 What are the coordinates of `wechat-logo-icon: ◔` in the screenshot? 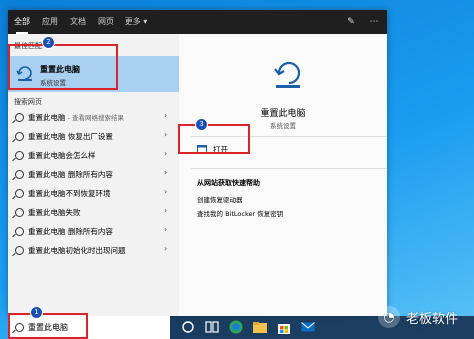 It's located at (388, 317).